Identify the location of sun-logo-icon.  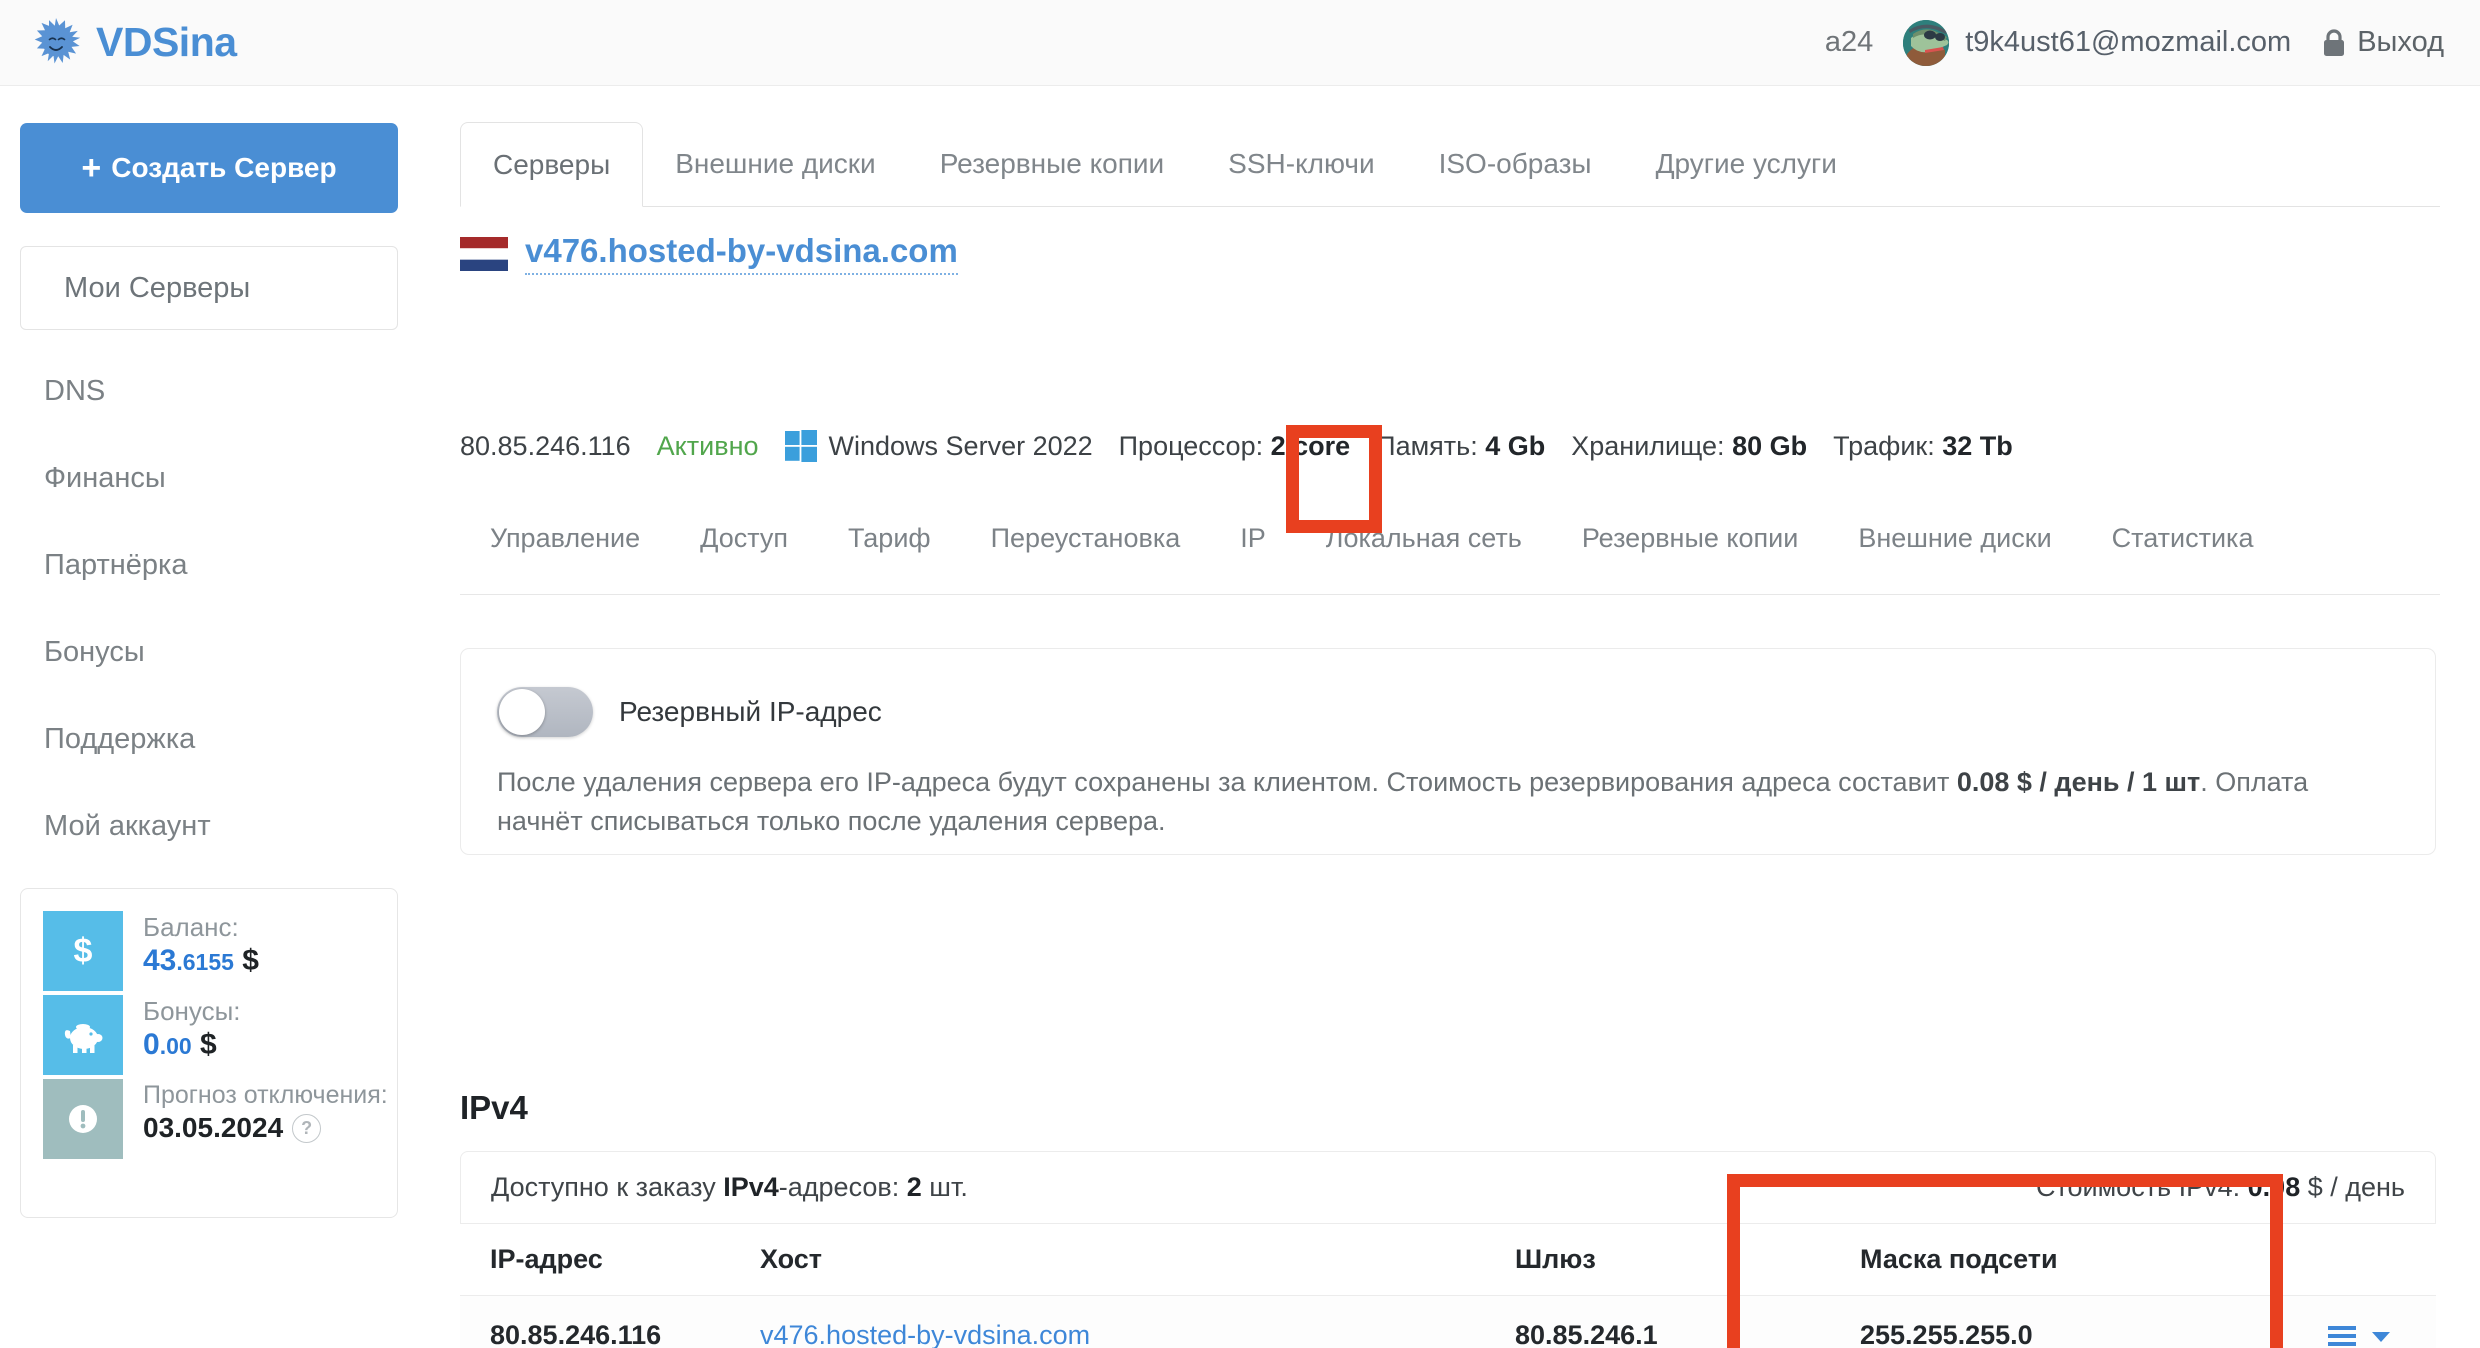
(56, 43).